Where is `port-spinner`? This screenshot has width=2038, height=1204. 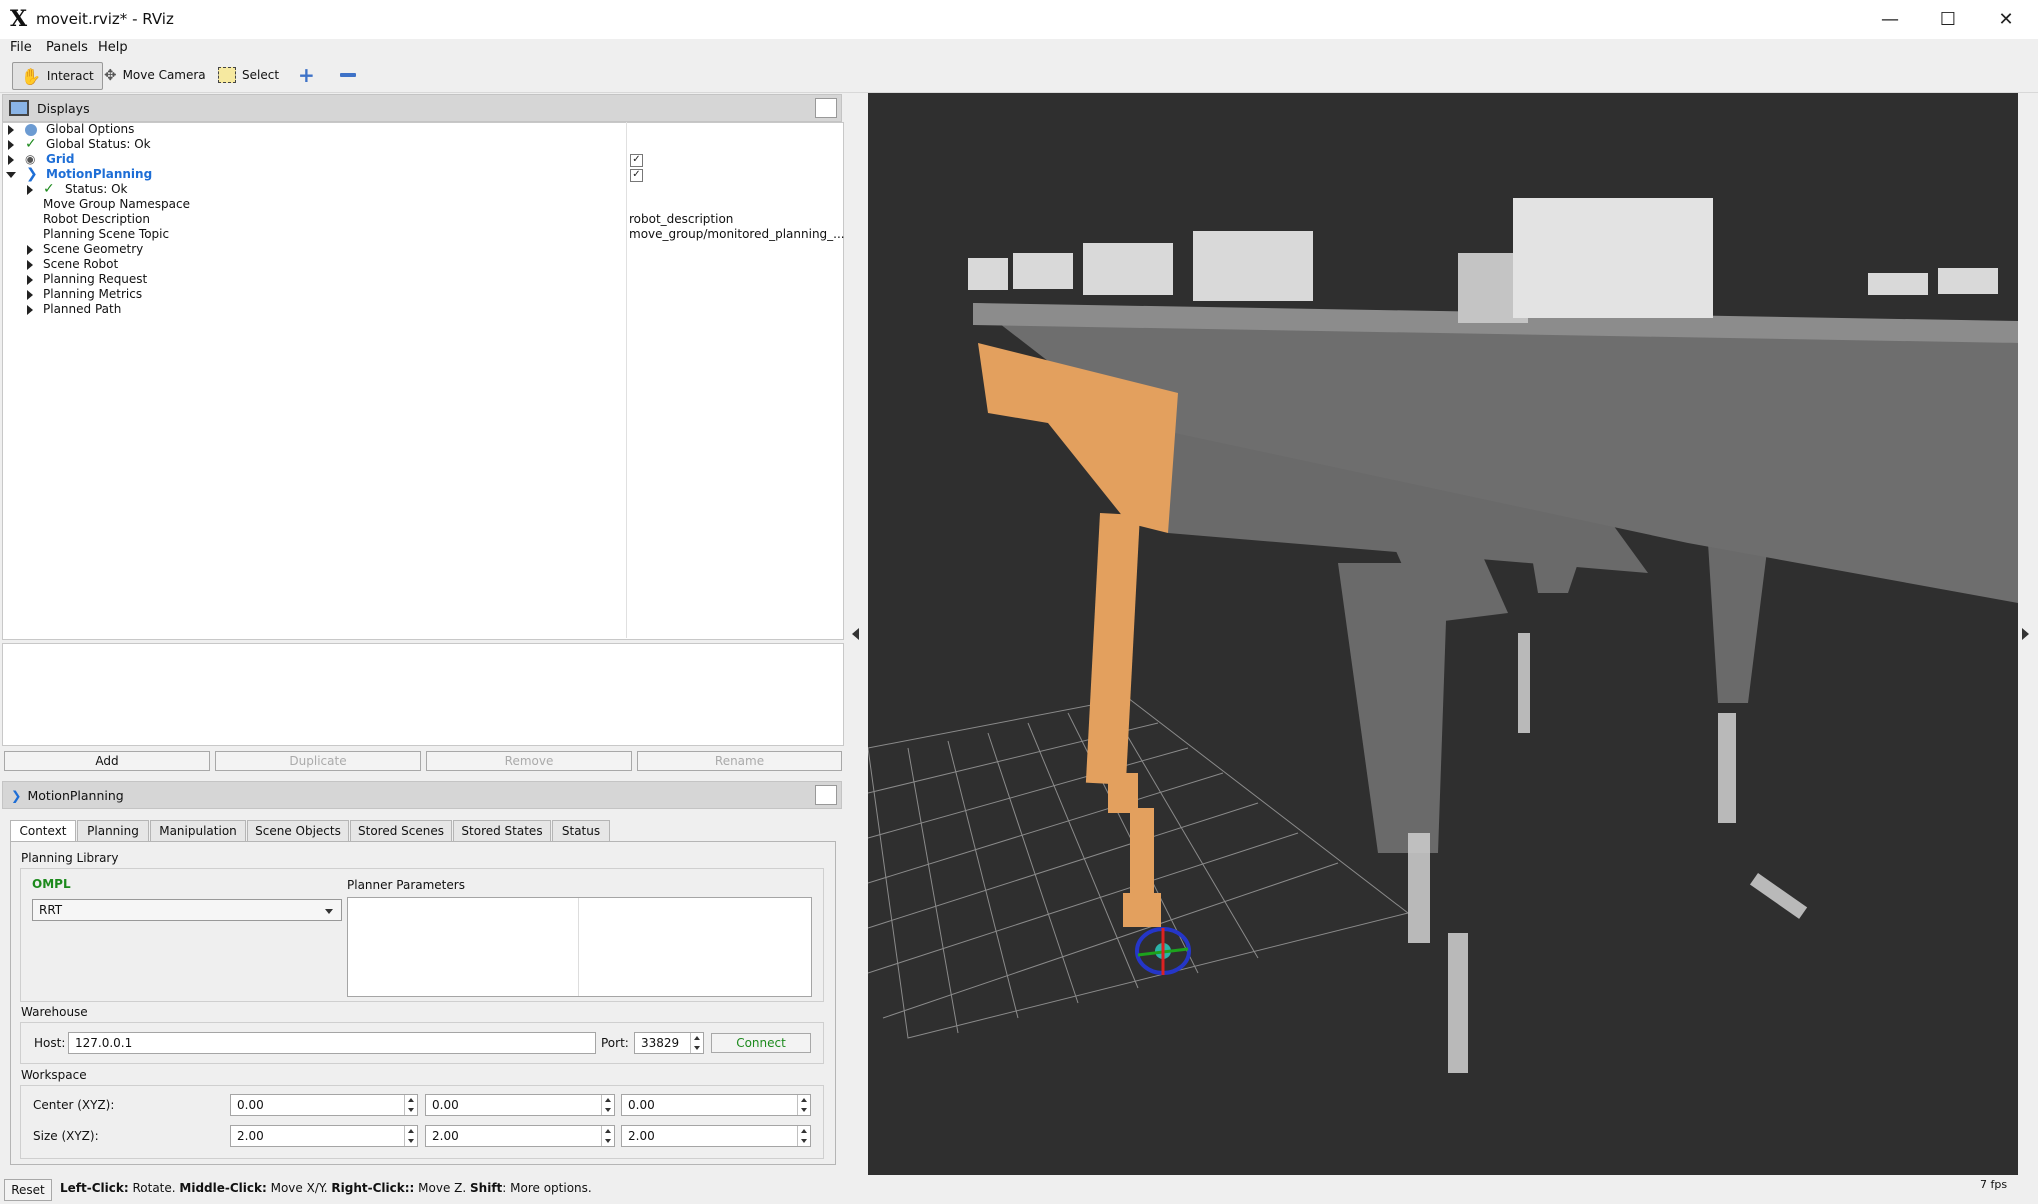 port-spinner is located at coordinates (696, 1043).